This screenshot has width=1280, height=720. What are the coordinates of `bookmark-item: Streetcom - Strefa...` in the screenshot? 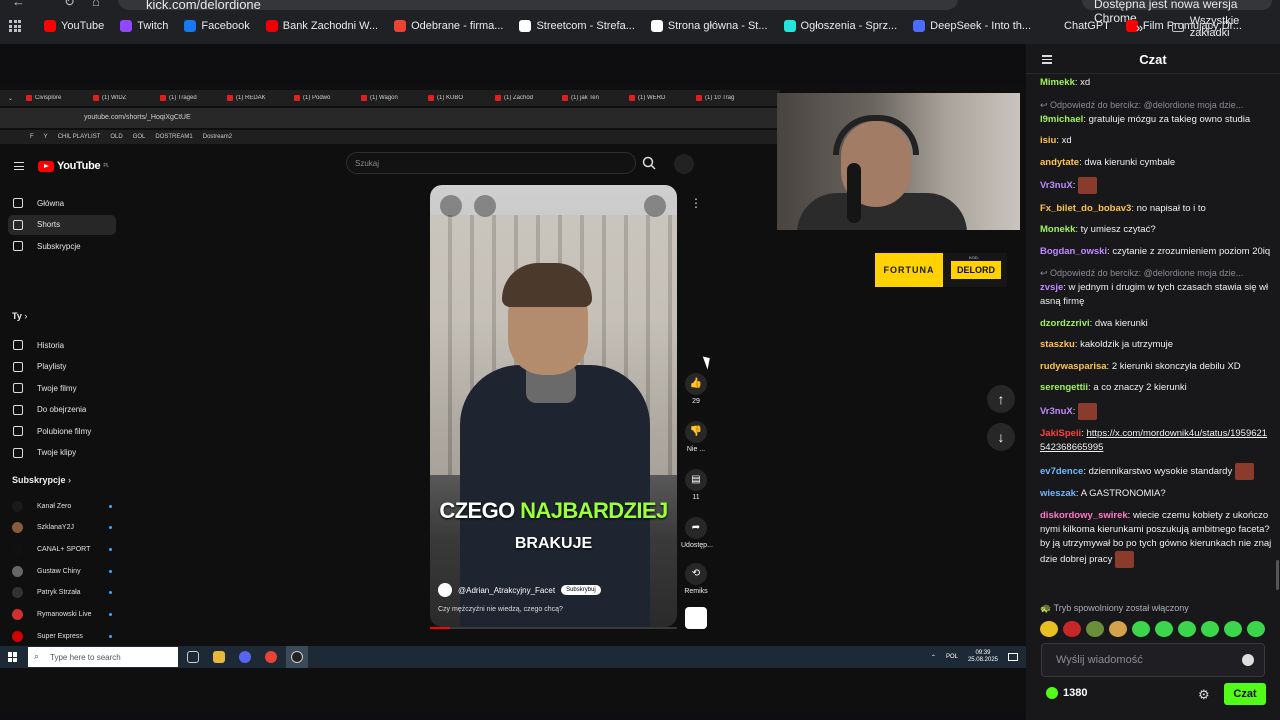 It's located at (577, 26).